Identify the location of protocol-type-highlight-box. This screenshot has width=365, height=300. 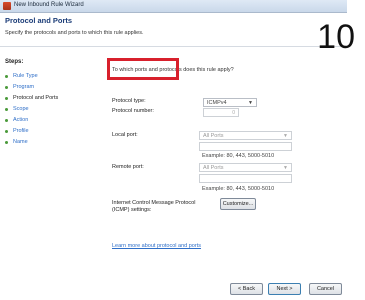
(143, 69).